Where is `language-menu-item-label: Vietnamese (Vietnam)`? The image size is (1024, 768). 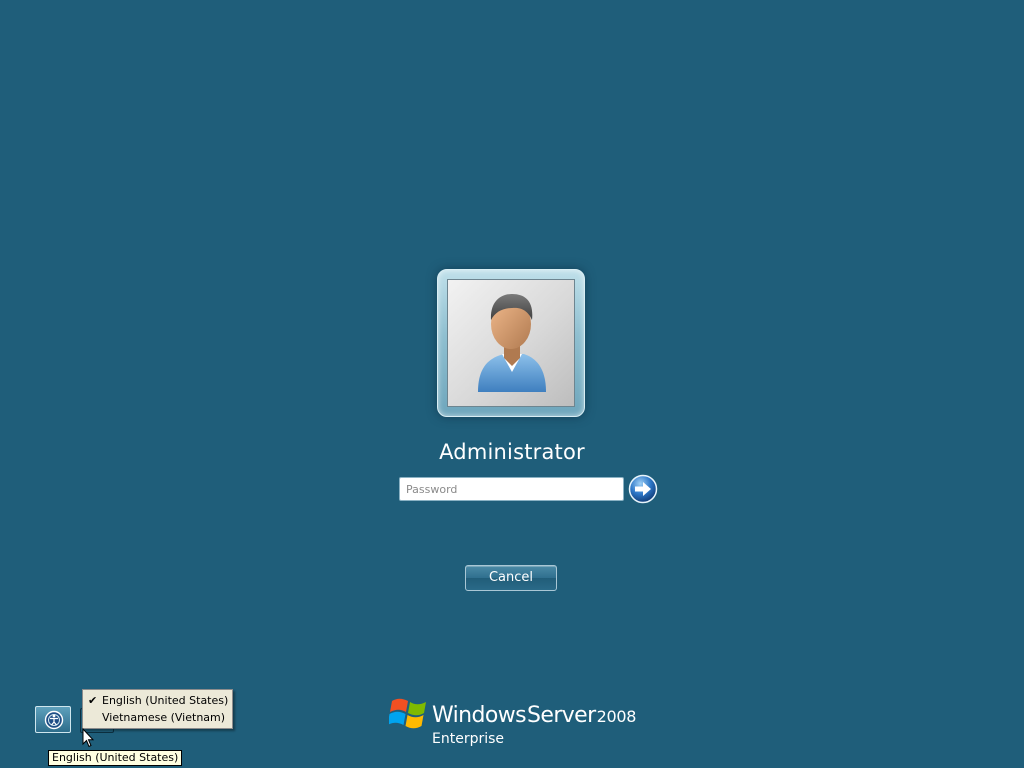
language-menu-item-label: Vietnamese (Vietnam) is located at coordinates (164, 717).